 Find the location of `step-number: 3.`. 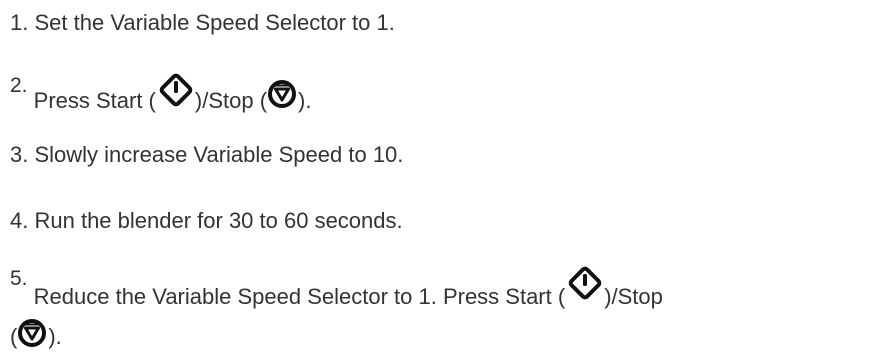

step-number: 3. is located at coordinates (19, 154).